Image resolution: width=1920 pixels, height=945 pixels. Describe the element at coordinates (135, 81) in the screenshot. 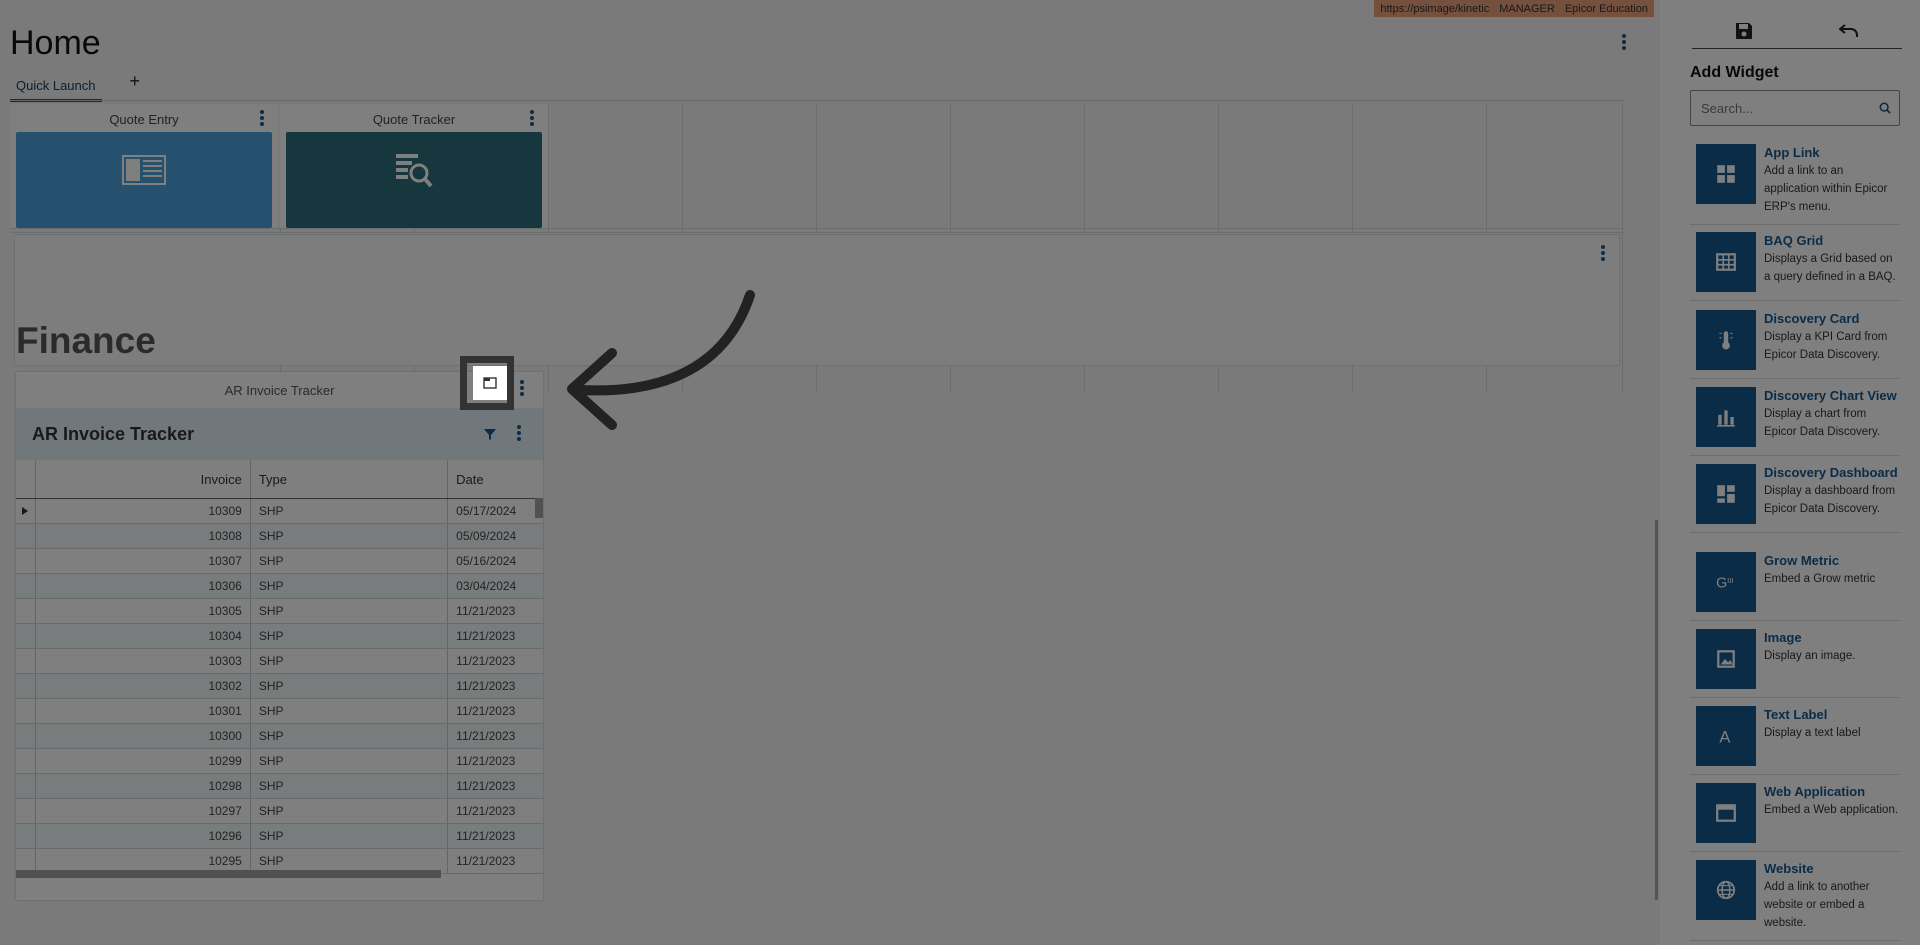

I see `add-tab-button: +` at that location.